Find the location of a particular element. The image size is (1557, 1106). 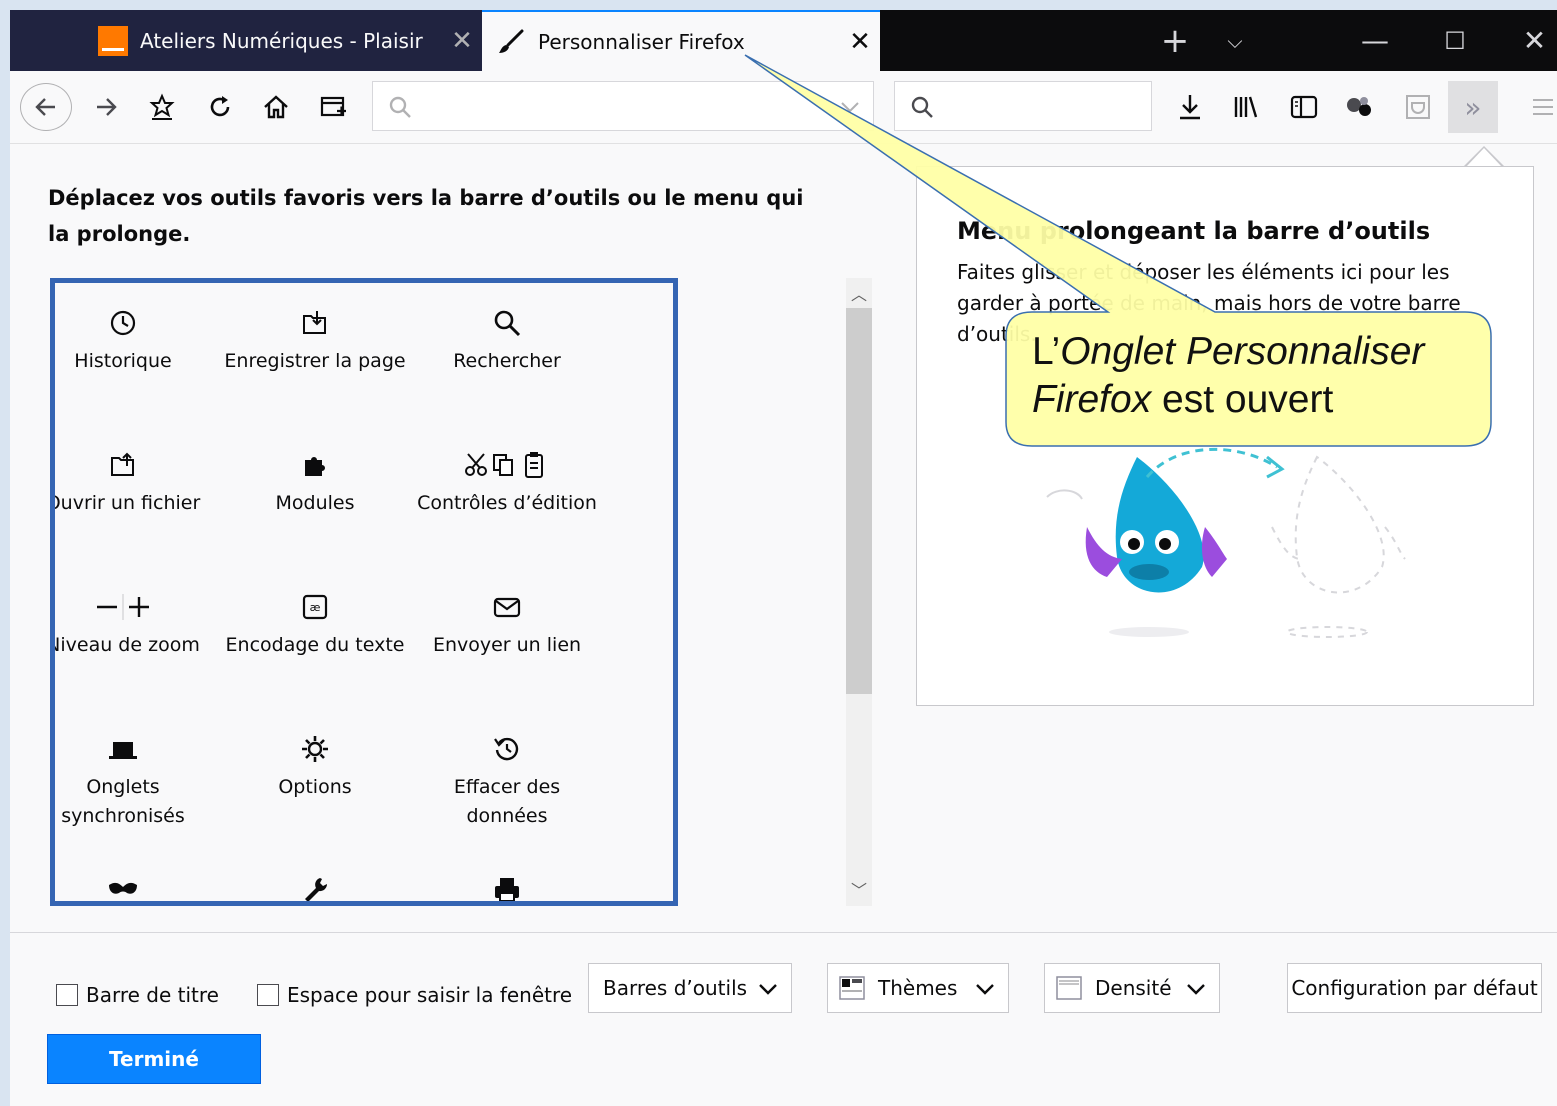

home-button is located at coordinates (276, 107).